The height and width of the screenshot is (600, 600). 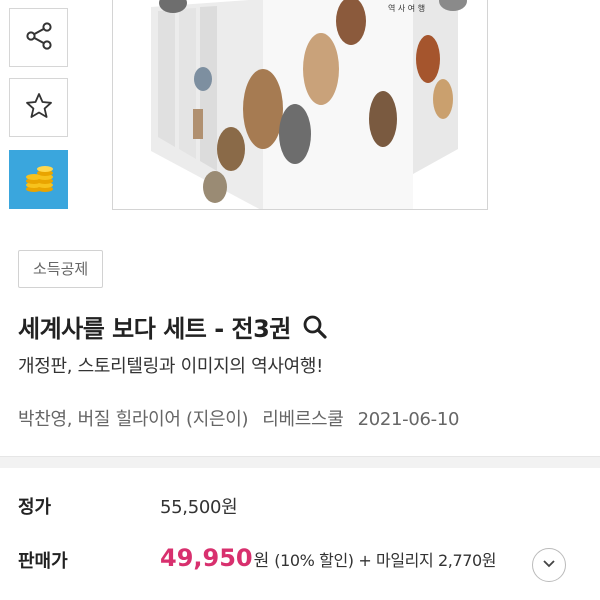 I want to click on points-button, so click(x=38, y=179).